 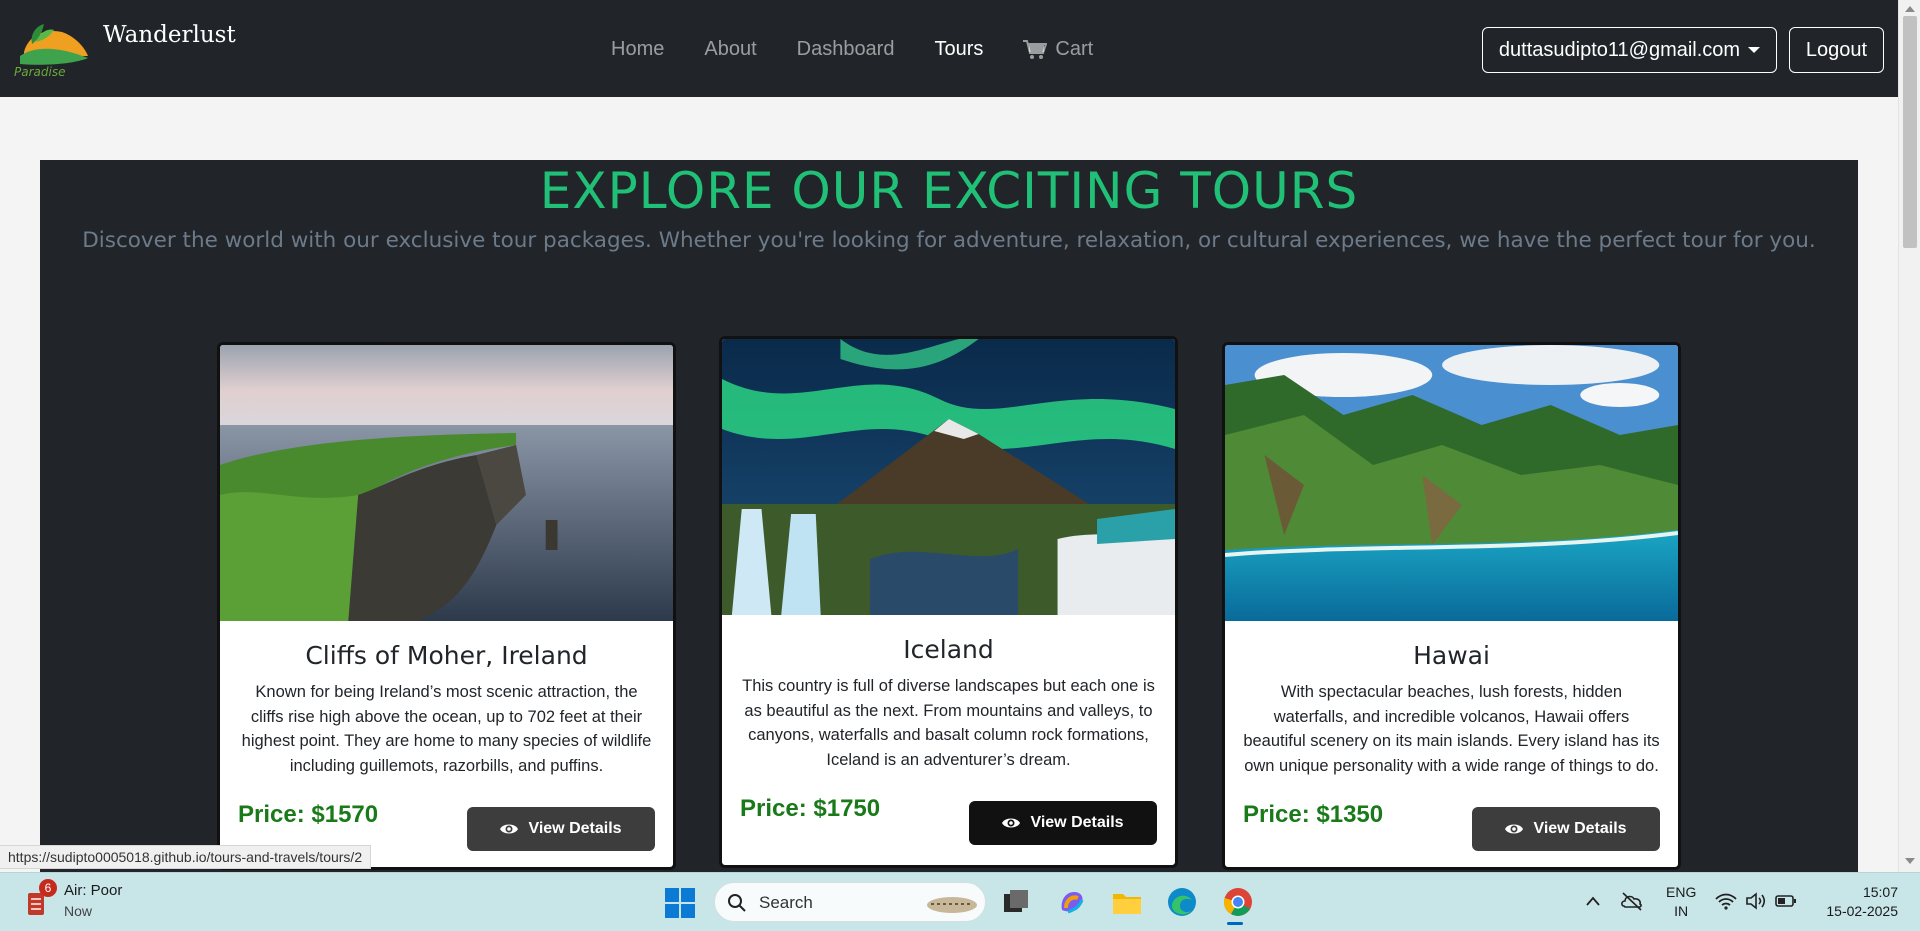 I want to click on user-menu-dropdown: duttasudipto11@gmail.com, so click(x=1629, y=50).